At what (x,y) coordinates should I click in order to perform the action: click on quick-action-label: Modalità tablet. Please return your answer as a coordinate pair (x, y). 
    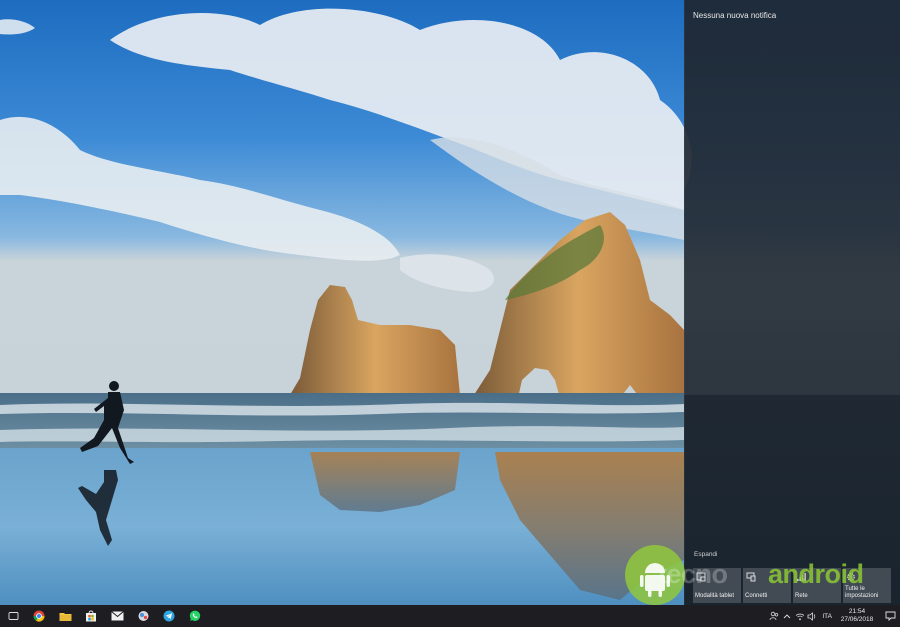
    Looking at the image, I should click on (715, 596).